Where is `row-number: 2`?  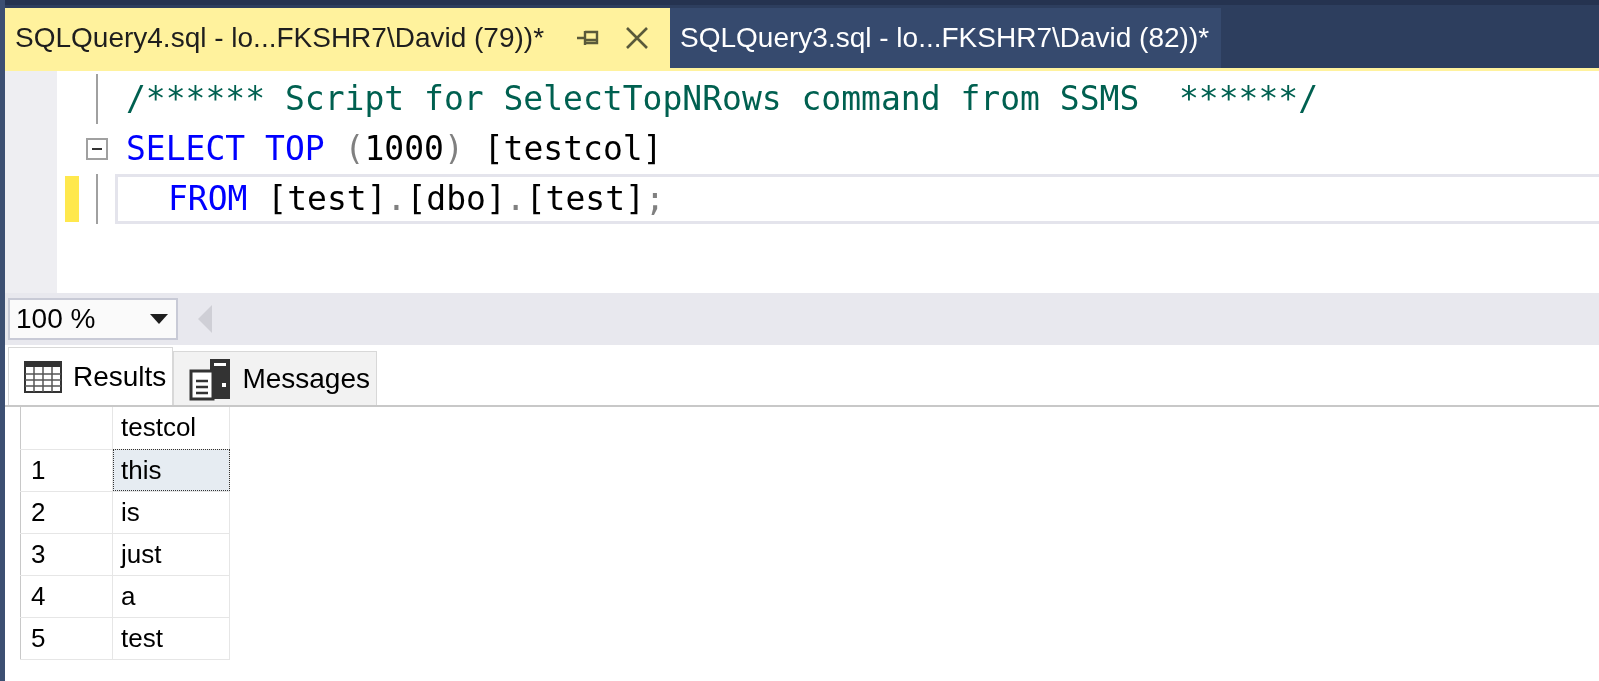 row-number: 2 is located at coordinates (66, 512).